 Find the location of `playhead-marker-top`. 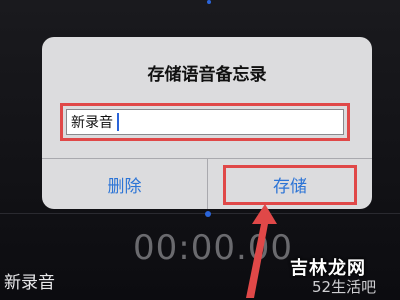

playhead-marker-top is located at coordinates (209, 2).